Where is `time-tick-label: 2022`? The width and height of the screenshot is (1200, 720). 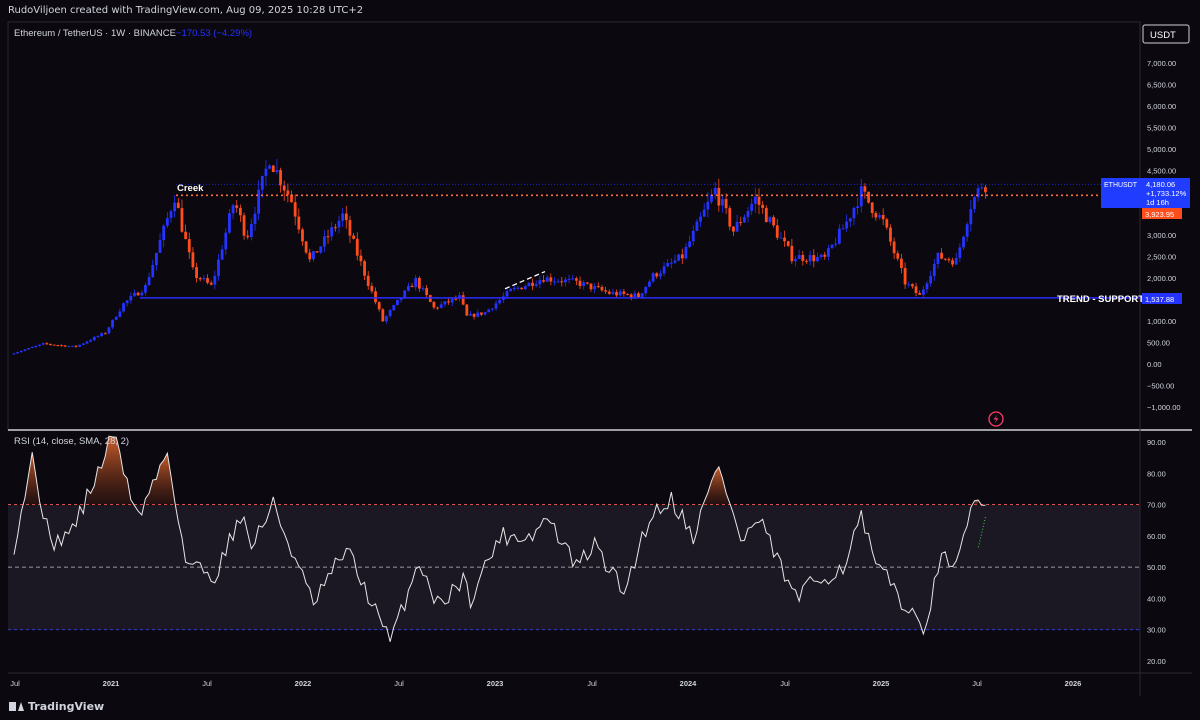
time-tick-label: 2022 is located at coordinates (303, 683).